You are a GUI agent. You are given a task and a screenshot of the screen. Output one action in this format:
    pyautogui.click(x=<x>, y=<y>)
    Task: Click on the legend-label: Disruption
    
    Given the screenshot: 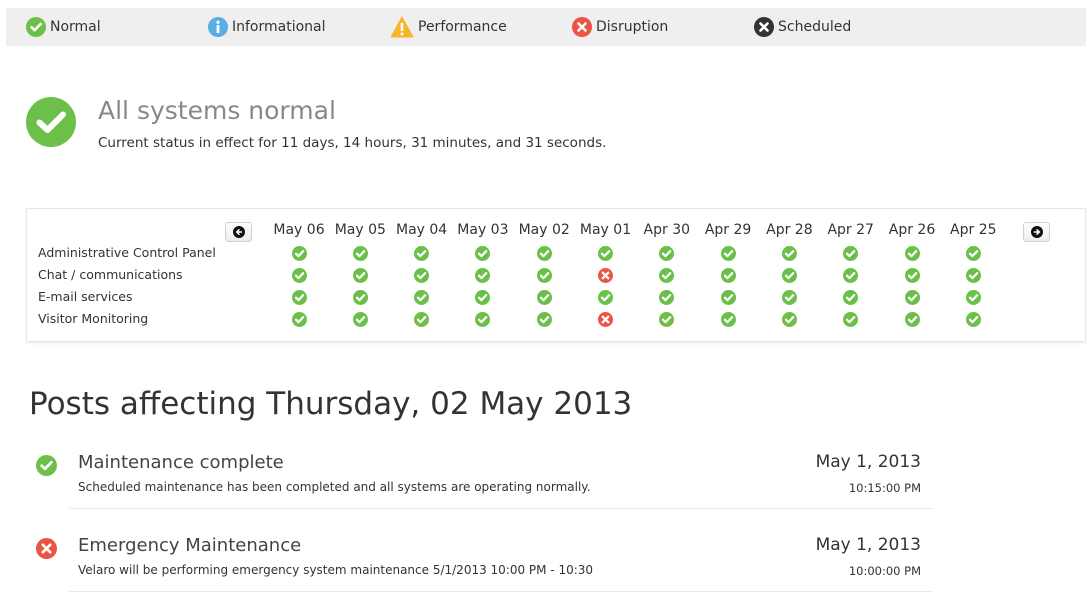 What is the action you would take?
    pyautogui.click(x=632, y=27)
    